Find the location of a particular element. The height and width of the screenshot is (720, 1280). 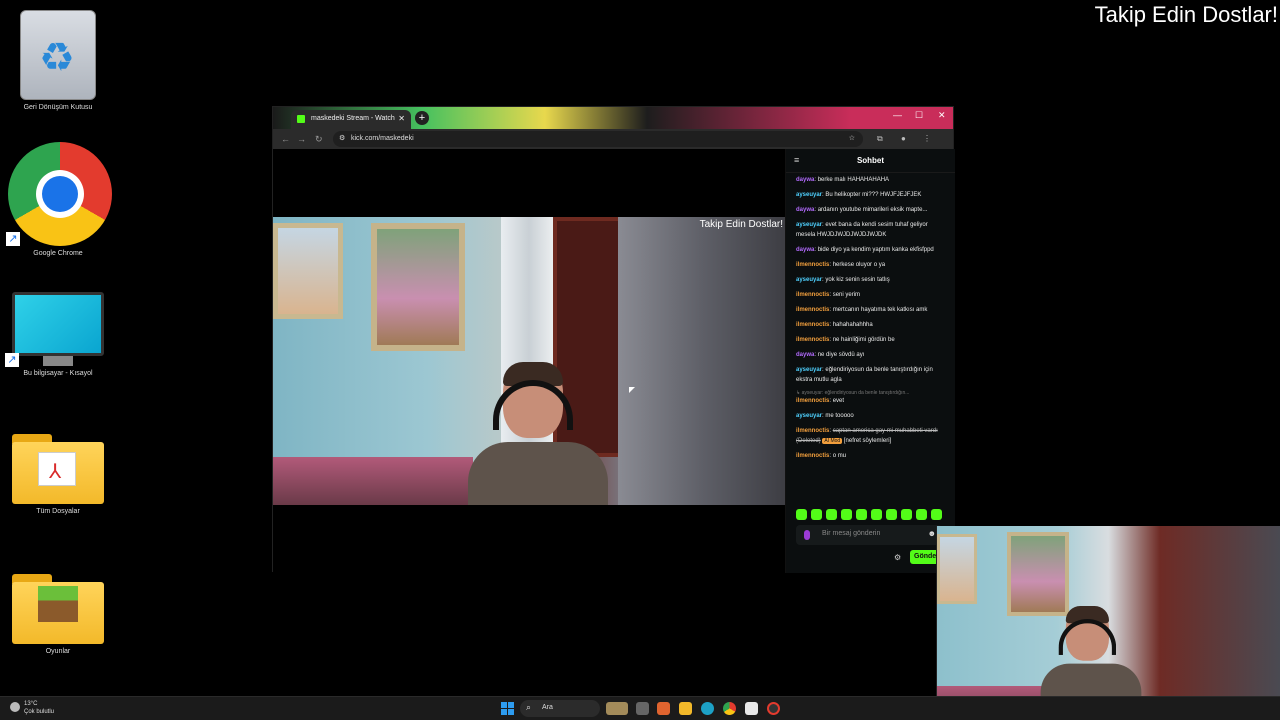

maximize-button: ☐ is located at coordinates (919, 115).